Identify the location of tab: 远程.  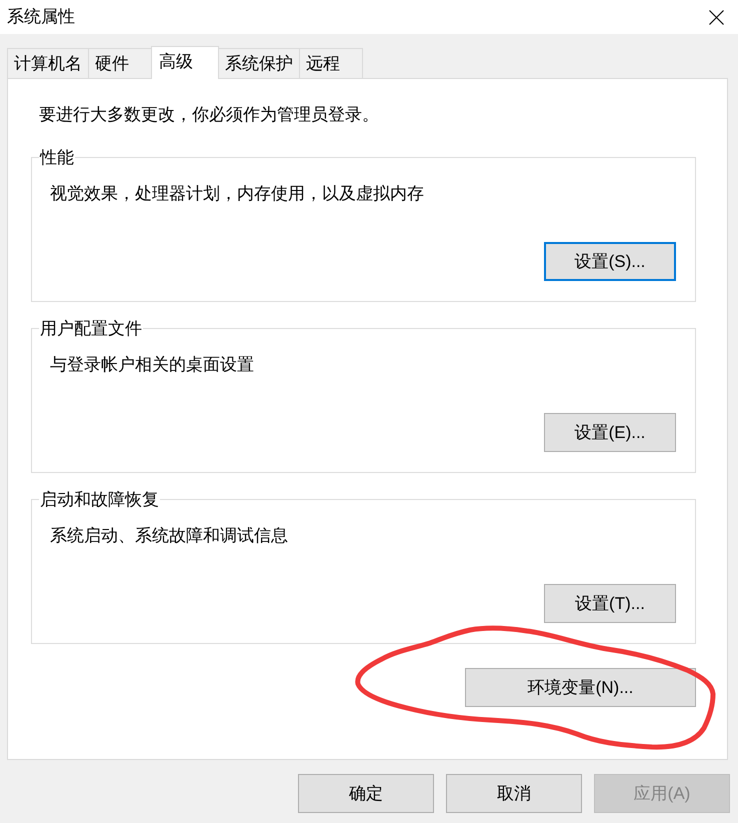
(331, 63).